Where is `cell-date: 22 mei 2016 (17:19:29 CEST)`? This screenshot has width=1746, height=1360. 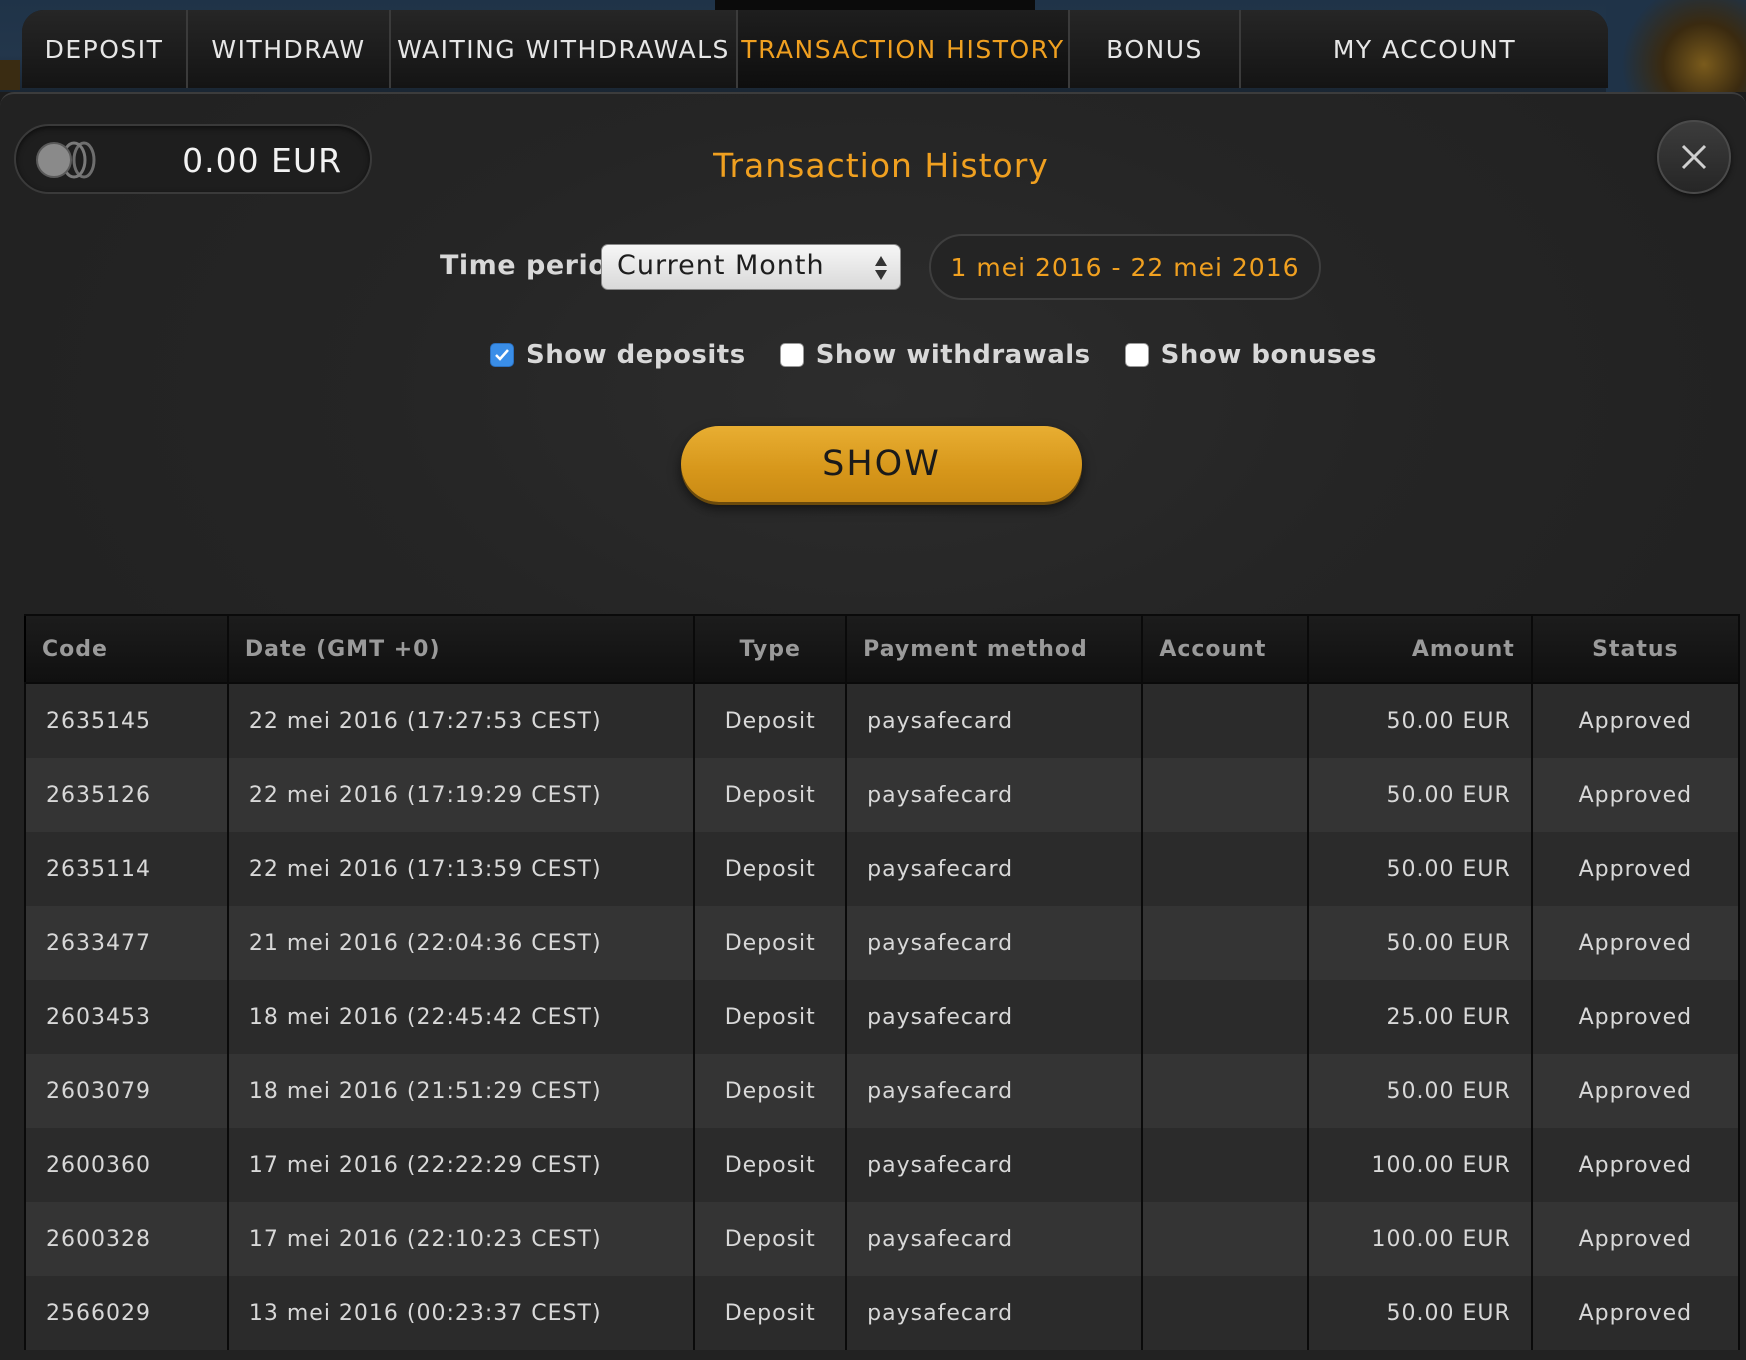 cell-date: 22 mei 2016 (17:19:29 CEST) is located at coordinates (461, 795).